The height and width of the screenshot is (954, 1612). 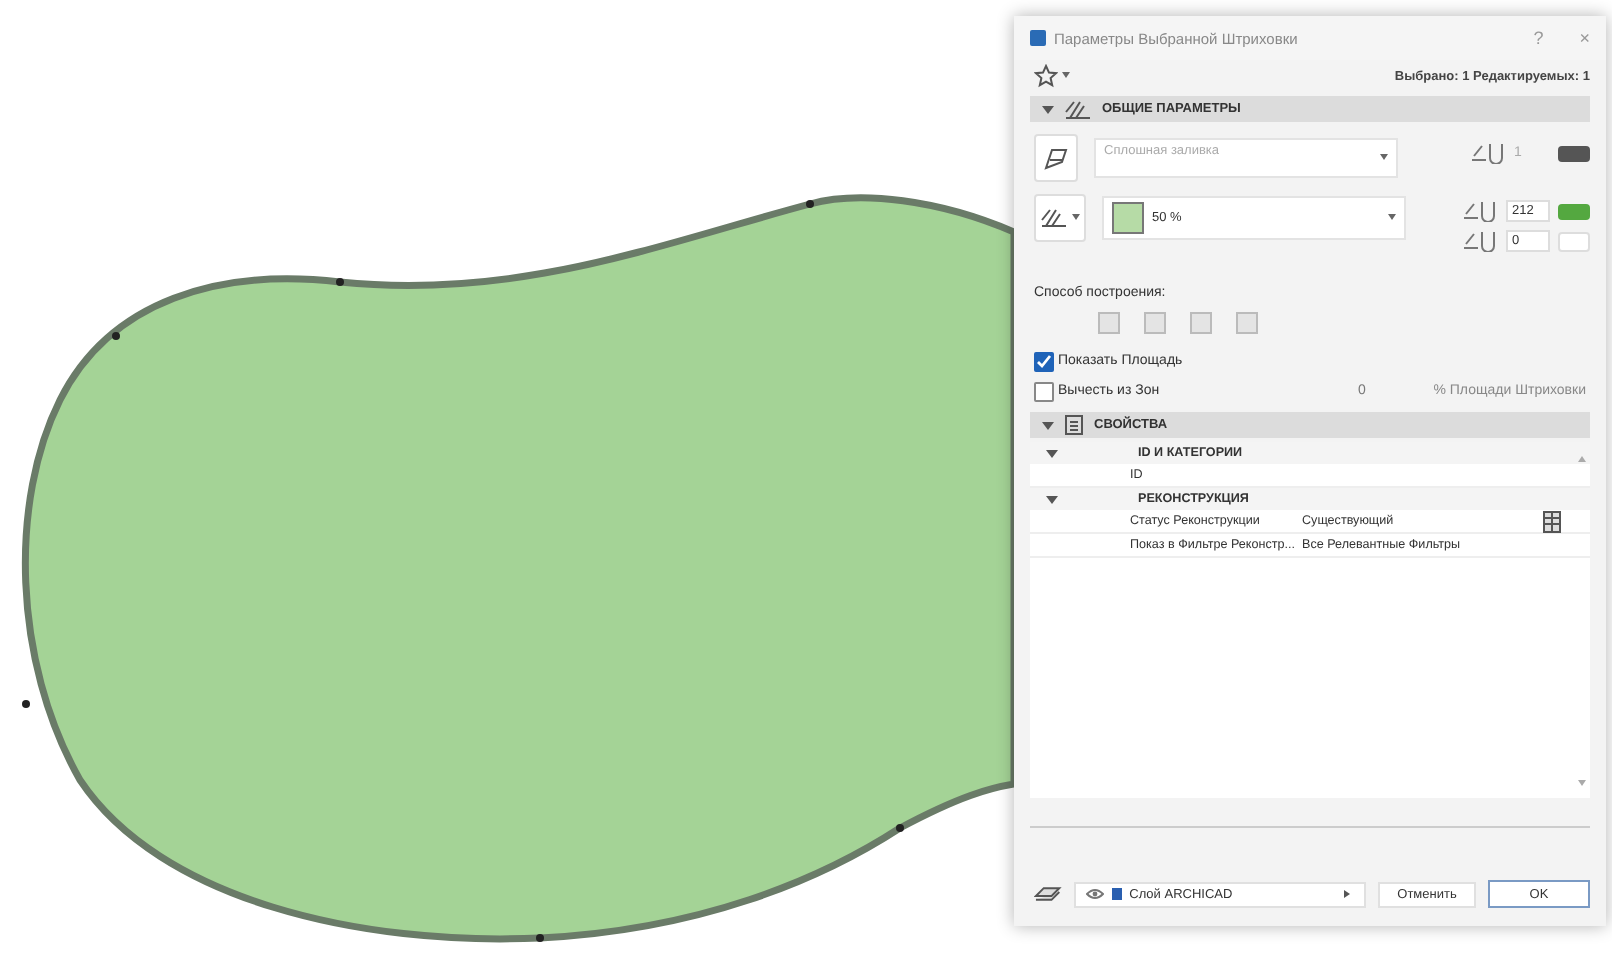 What do you see at coordinates (1094, 894) in the screenshot?
I see `eye-icon` at bounding box center [1094, 894].